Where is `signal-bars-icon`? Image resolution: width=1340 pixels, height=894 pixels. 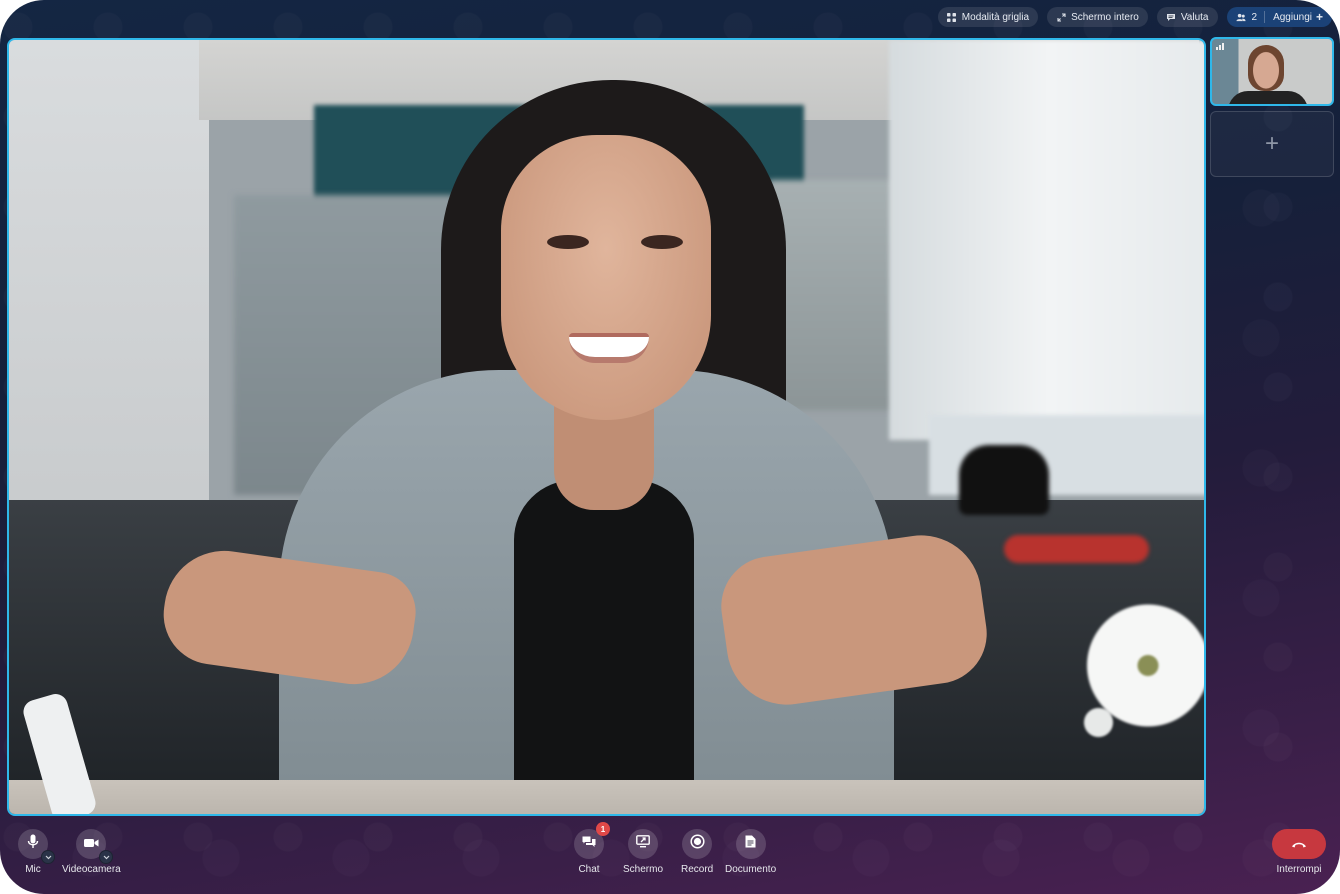
signal-bars-icon is located at coordinates (1220, 46).